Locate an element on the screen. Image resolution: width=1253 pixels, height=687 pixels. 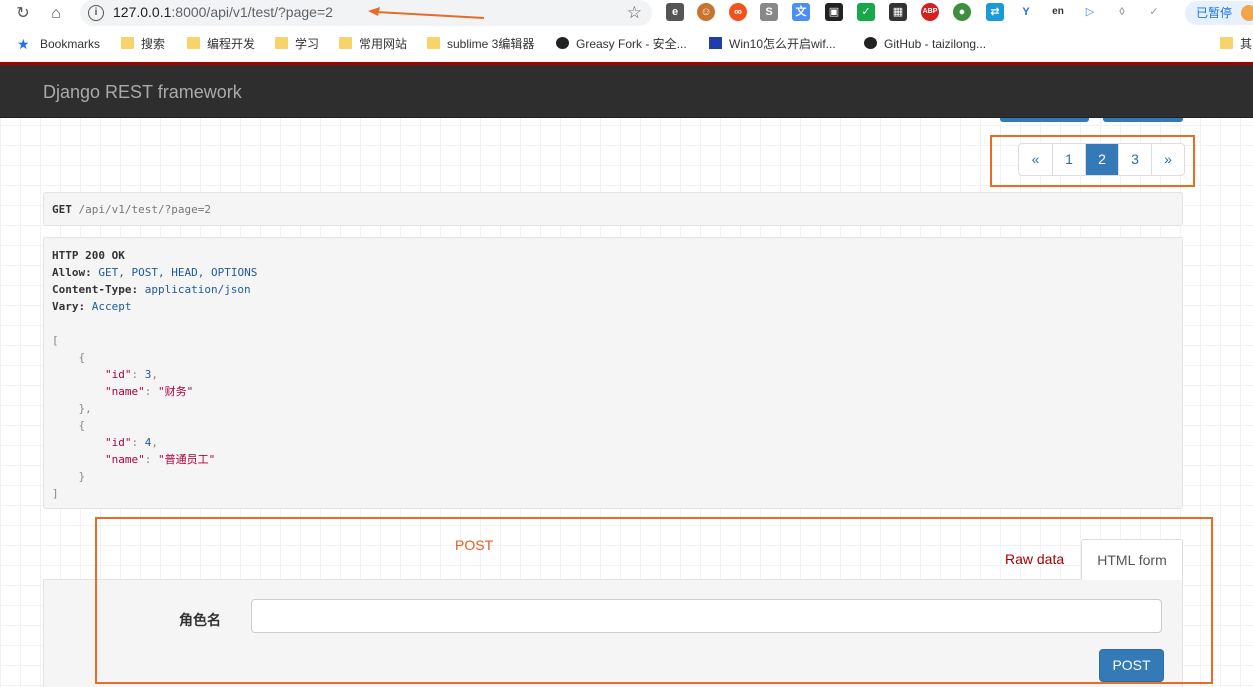
json-line: "id": 4, is located at coordinates (131, 442).